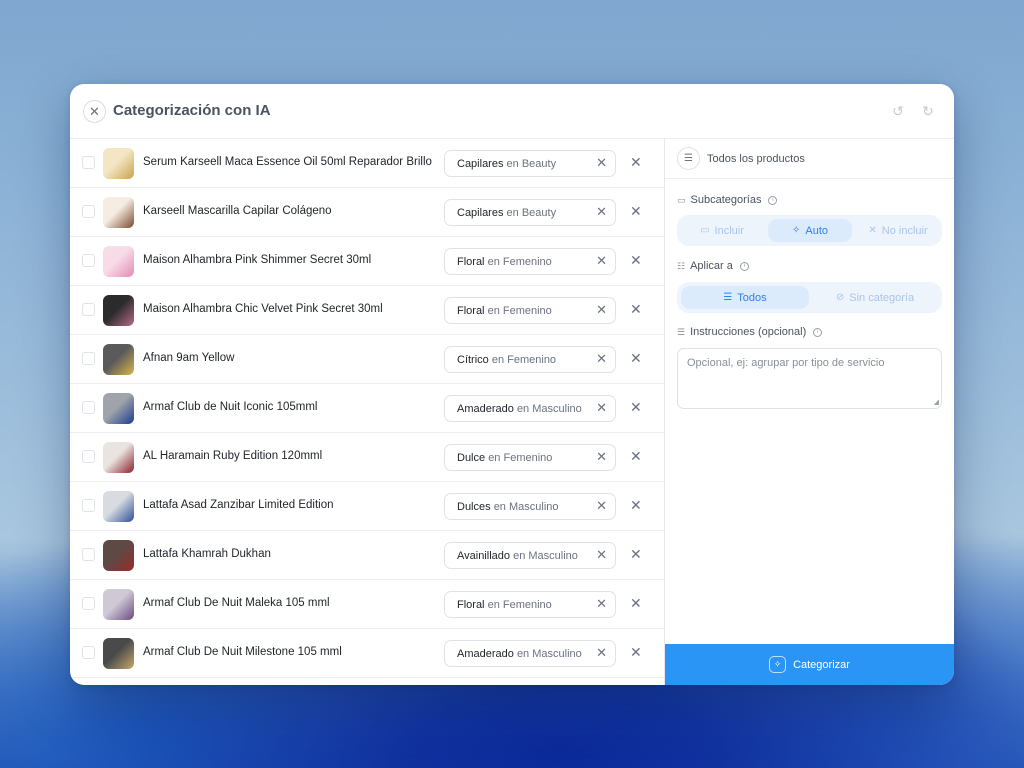 Image resolution: width=1024 pixels, height=768 pixels. I want to click on category-pill: Cítrico en Femenino ✕, so click(530, 359).